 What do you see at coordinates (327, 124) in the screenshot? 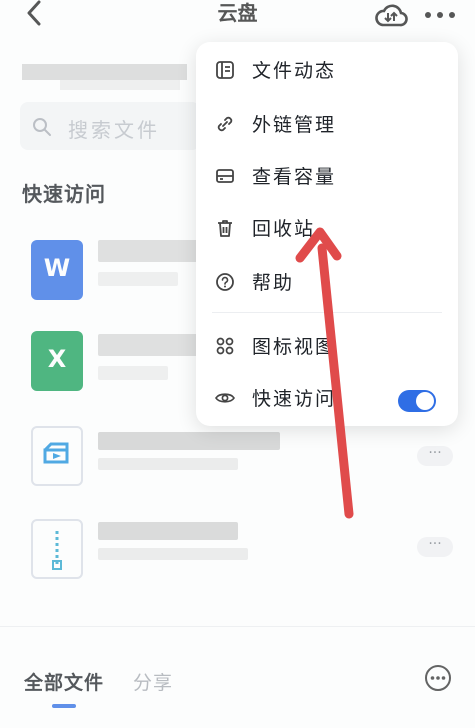
I see `menu-item-link-manage: 外链管理` at bounding box center [327, 124].